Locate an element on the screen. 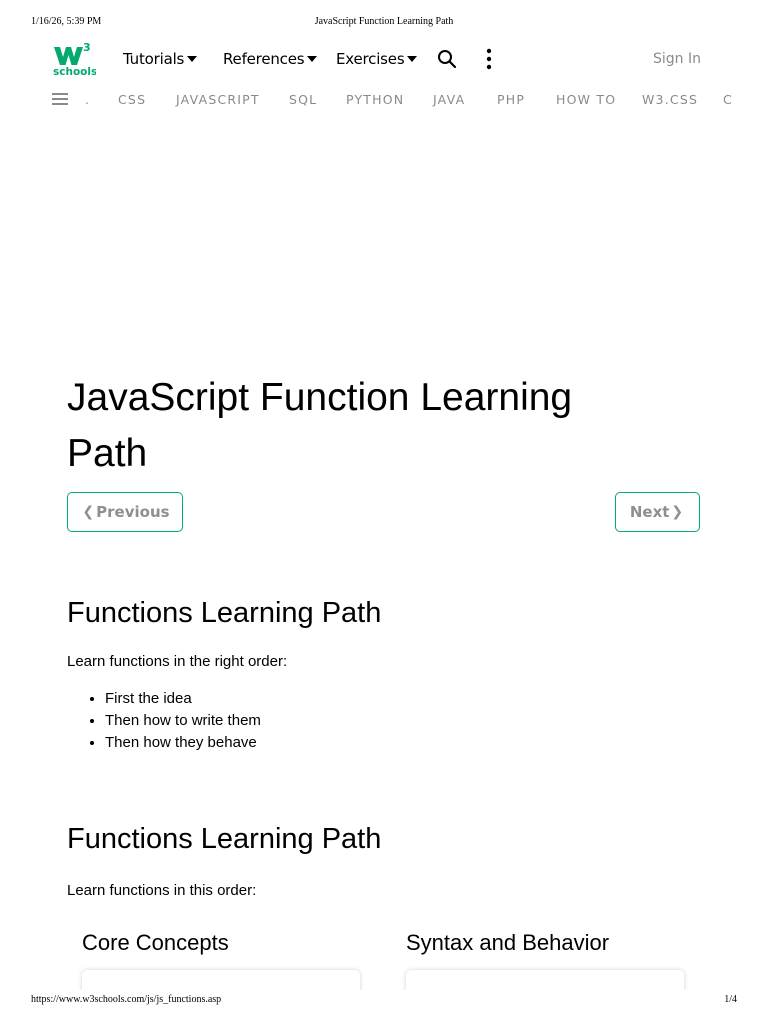 This screenshot has height=1024, width=768. topic-link-w3css: W3.CSS is located at coordinates (670, 99).